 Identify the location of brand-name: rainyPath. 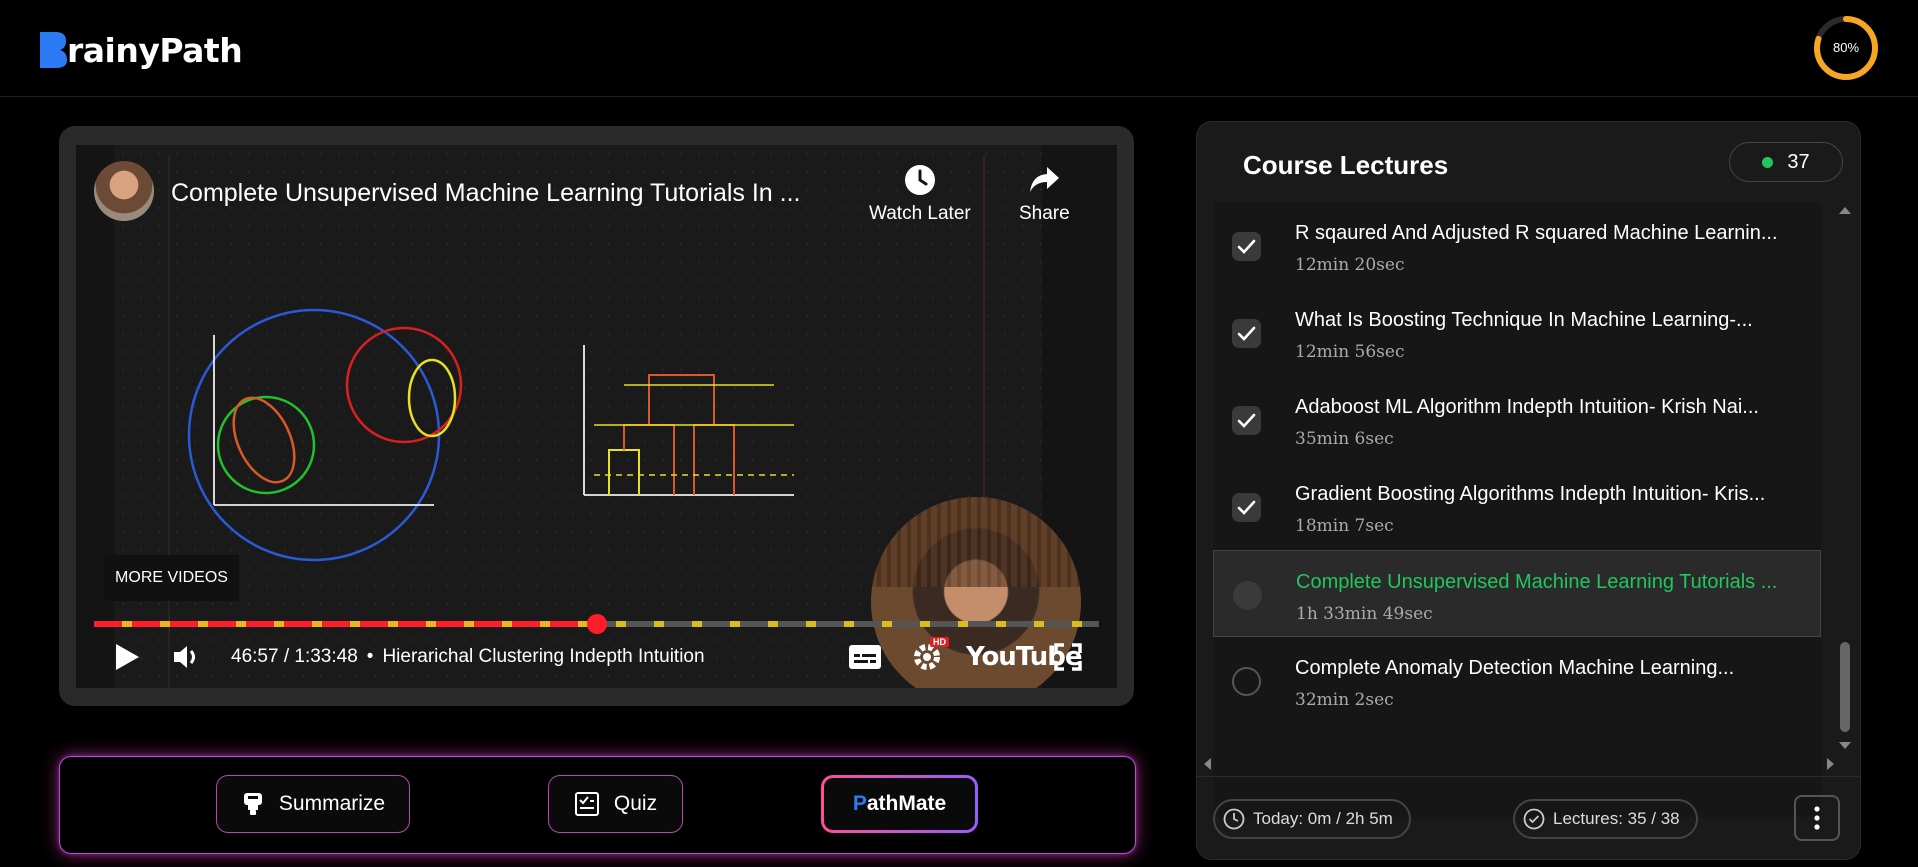
(155, 50).